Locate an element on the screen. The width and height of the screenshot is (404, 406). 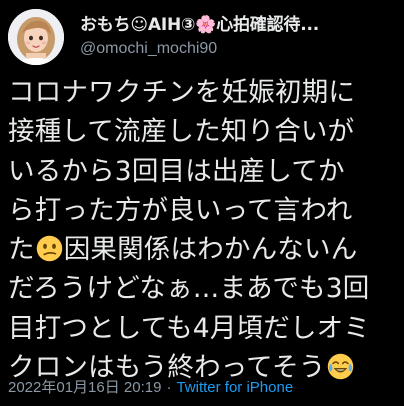
source-link: Twitter for iPhone is located at coordinates (234, 387).